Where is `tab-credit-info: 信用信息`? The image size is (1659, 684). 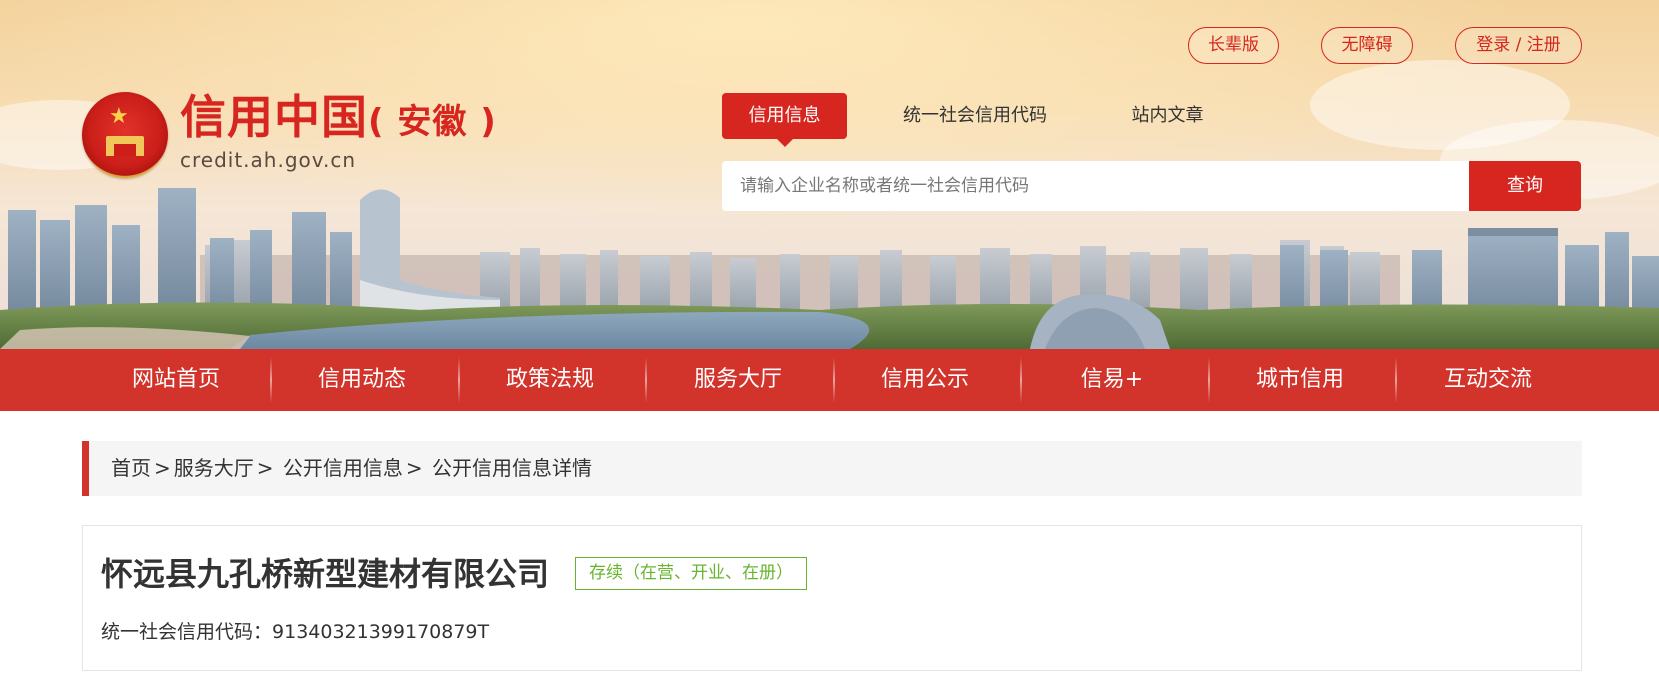
tab-credit-info: 信用信息 is located at coordinates (784, 120).